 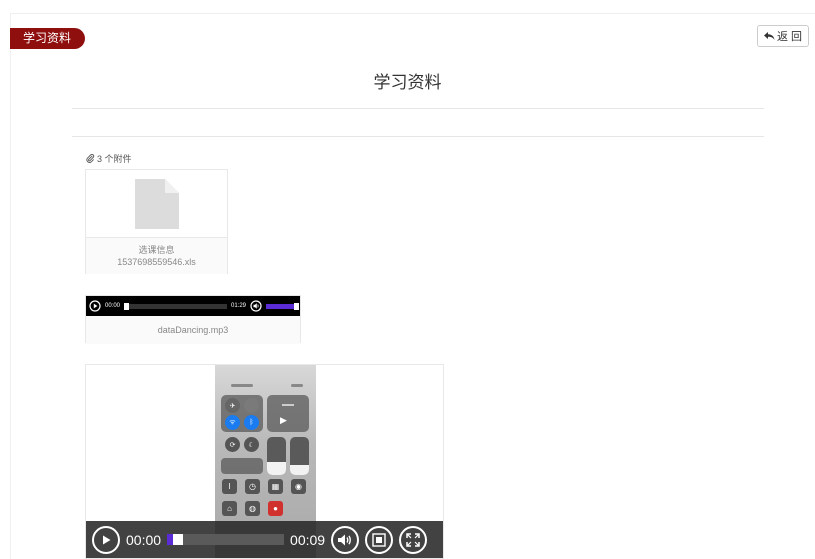 What do you see at coordinates (90, 158) in the screenshot?
I see `paperclip-icon` at bounding box center [90, 158].